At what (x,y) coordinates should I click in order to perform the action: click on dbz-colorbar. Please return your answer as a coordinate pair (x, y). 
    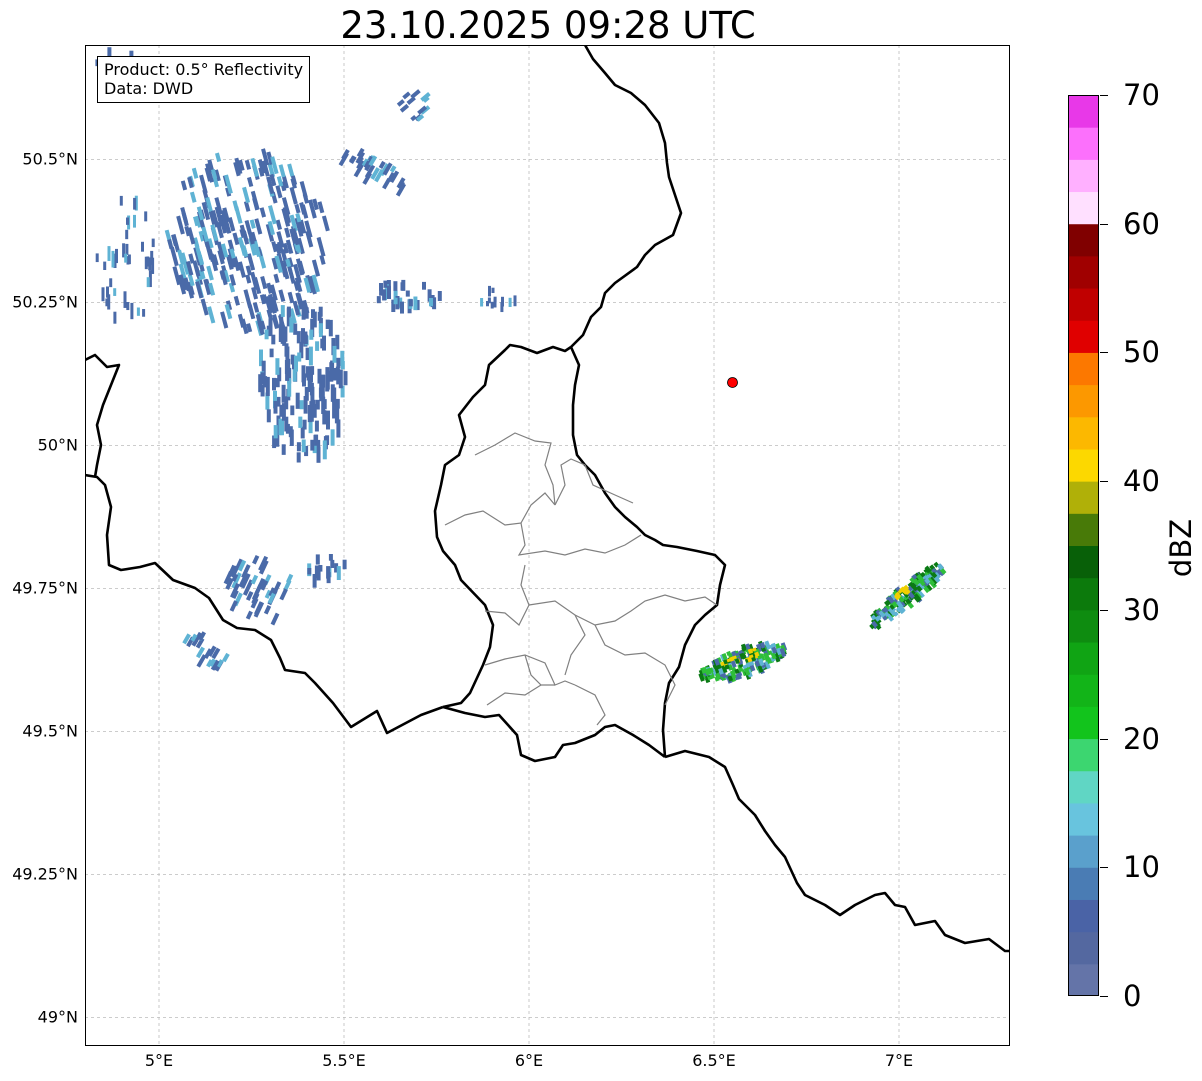
    Looking at the image, I should click on (1083, 545).